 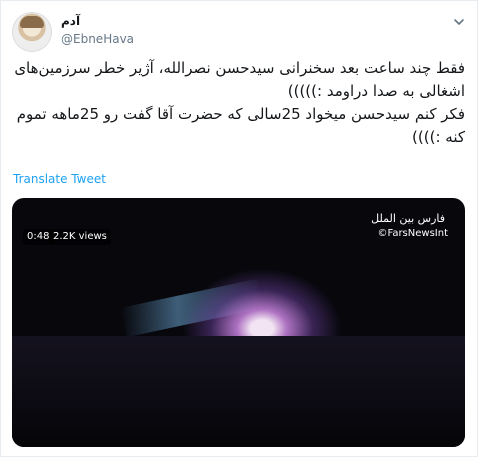 What do you see at coordinates (32, 32) in the screenshot?
I see `avatar` at bounding box center [32, 32].